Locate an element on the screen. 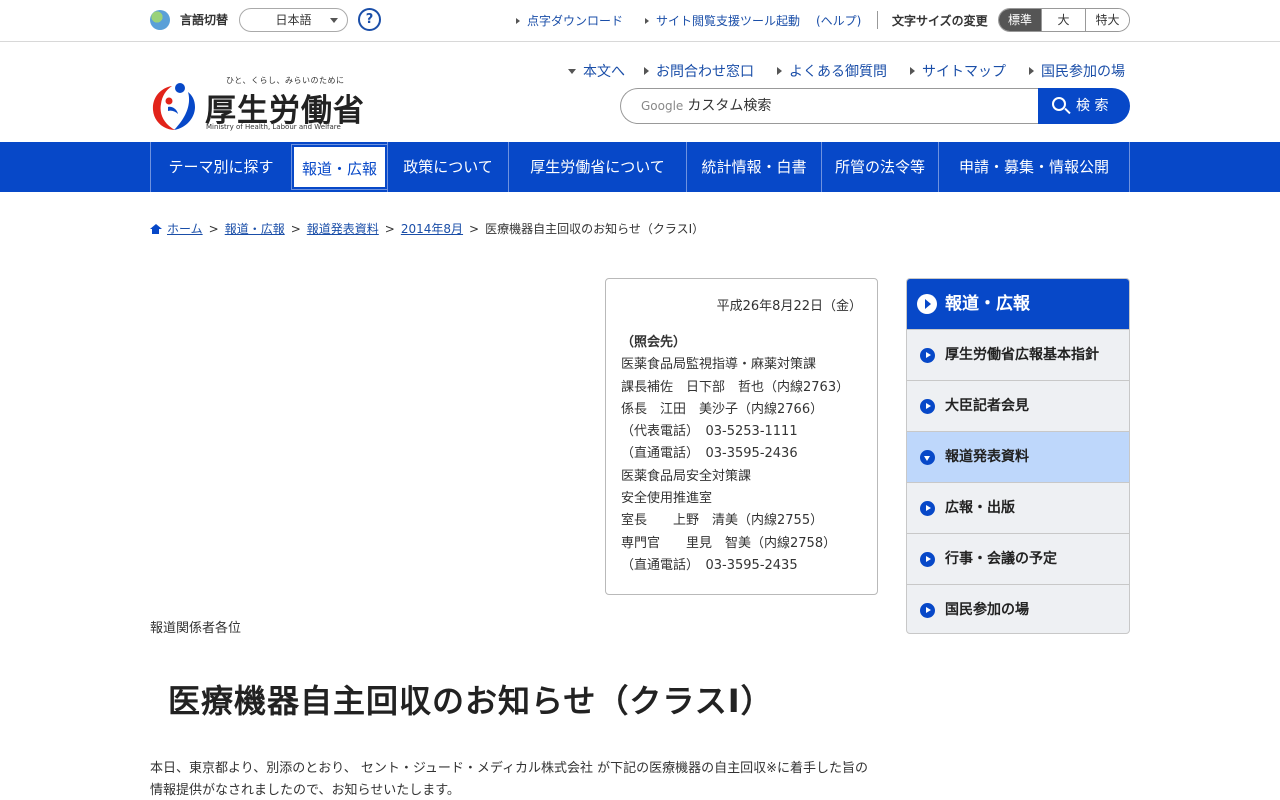  language-select: 日本語 is located at coordinates (293, 20).